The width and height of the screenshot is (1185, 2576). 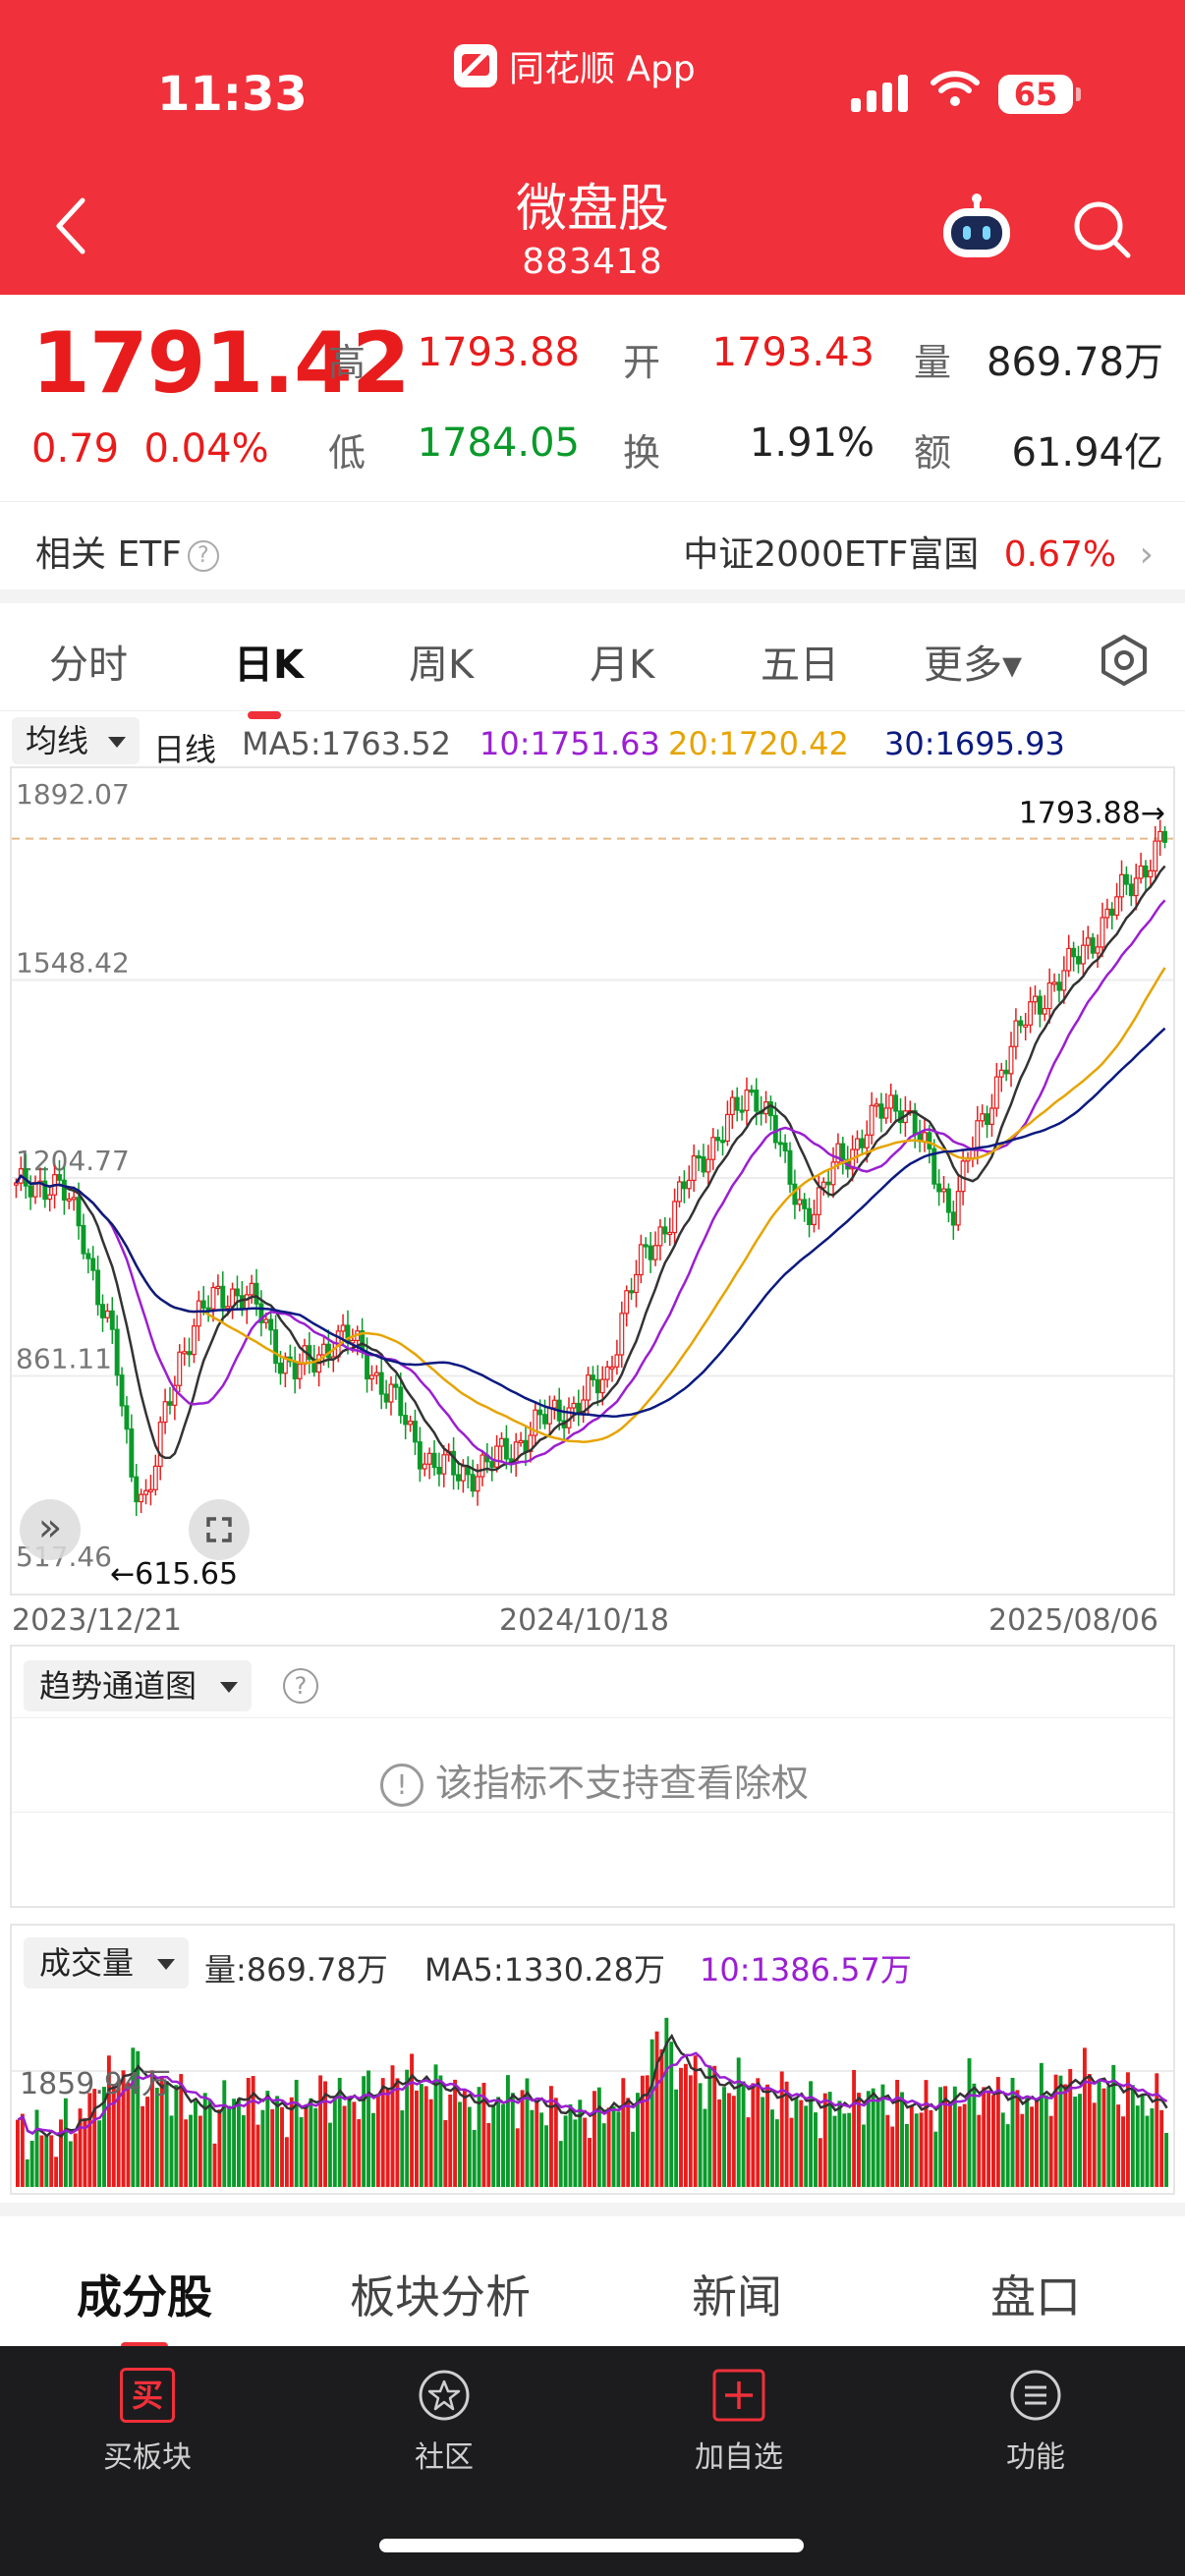 What do you see at coordinates (919, 551) in the screenshot?
I see `etf-link: 中证2000ETF富国 0.67% ›` at bounding box center [919, 551].